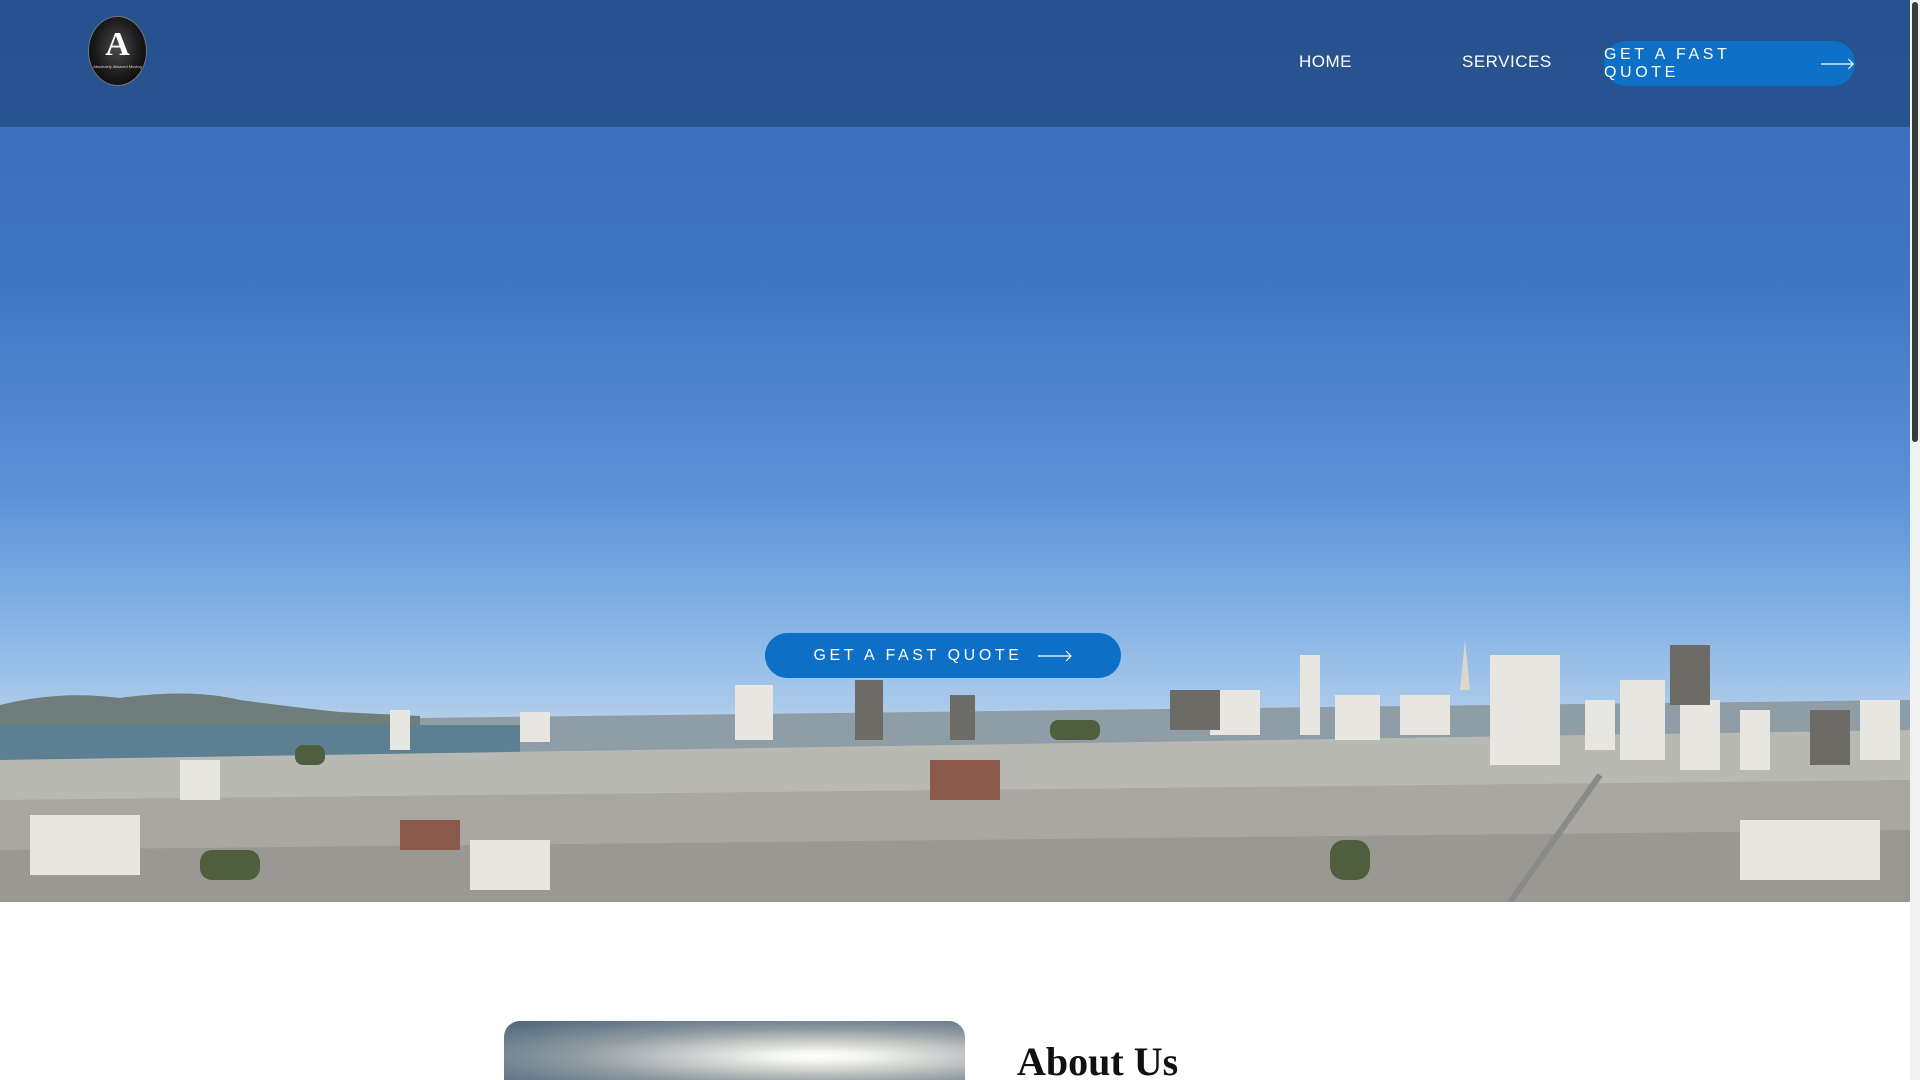 Image resolution: width=1920 pixels, height=1080 pixels. Describe the element at coordinates (1667, 63) in the screenshot. I see `header-get-quote-label: GET A FAST QUOTE` at that location.